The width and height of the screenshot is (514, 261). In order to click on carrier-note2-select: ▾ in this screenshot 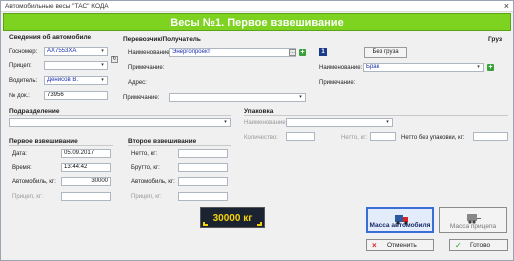, I will do `click(237, 97)`.